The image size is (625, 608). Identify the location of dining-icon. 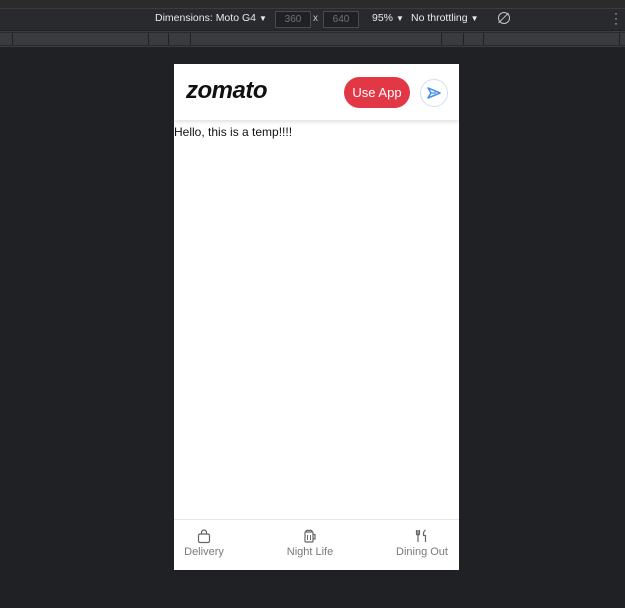
(421, 535).